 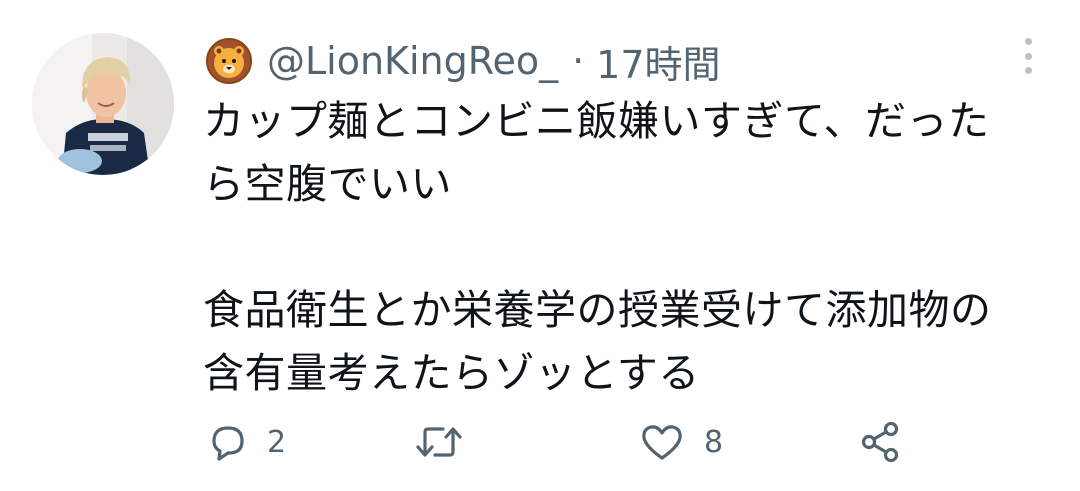 I want to click on action-bar: 2 8, so click(x=540, y=442).